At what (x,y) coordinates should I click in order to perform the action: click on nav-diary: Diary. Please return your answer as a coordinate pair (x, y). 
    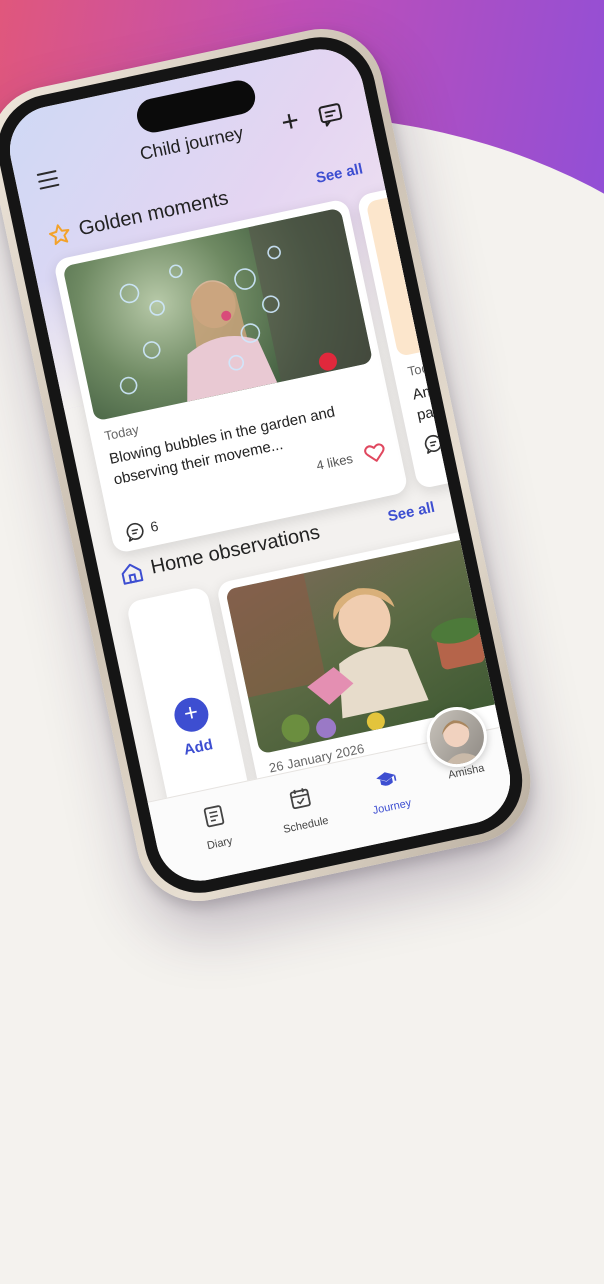
    Looking at the image, I should click on (217, 827).